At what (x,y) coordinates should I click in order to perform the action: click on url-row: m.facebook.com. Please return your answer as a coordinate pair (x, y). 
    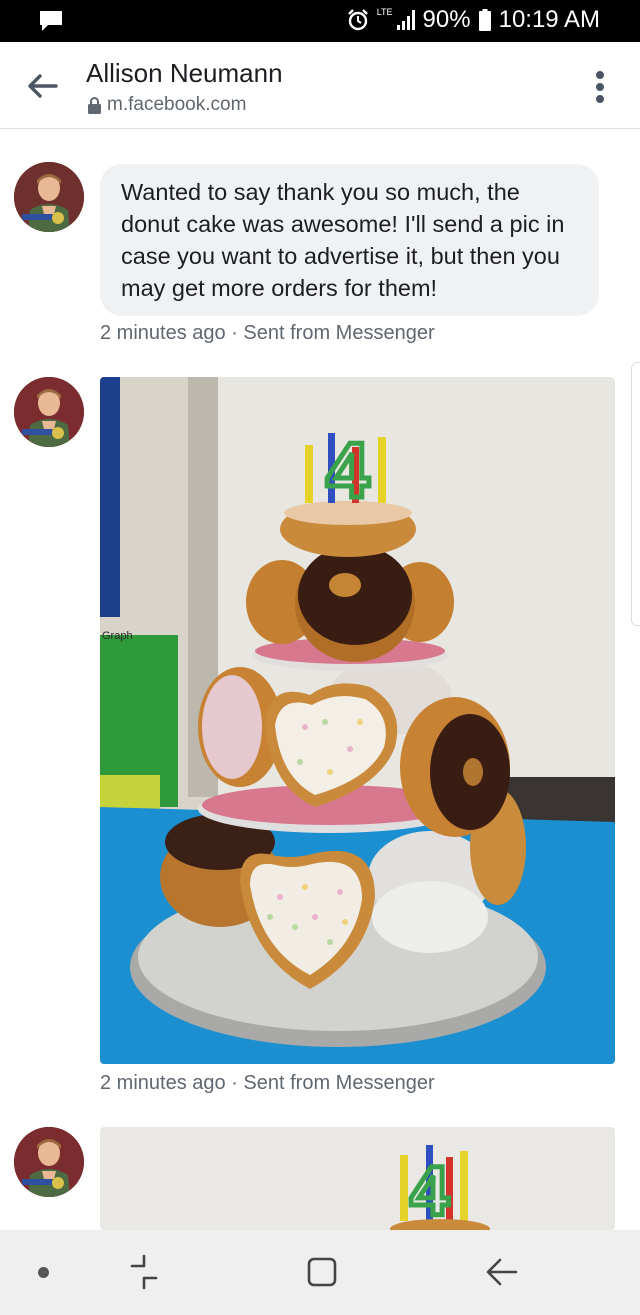
    Looking at the image, I should click on (167, 105).